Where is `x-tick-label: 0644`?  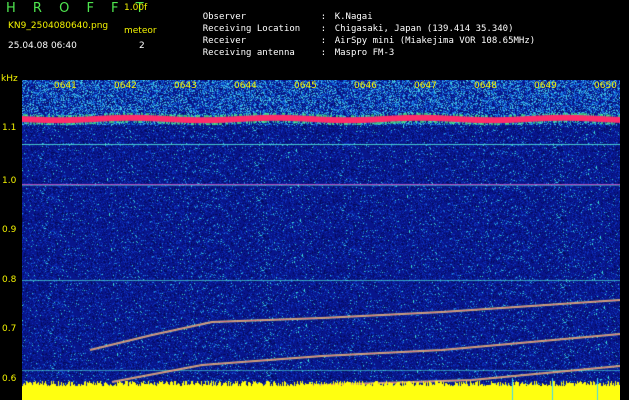 x-tick-label: 0644 is located at coordinates (245, 86).